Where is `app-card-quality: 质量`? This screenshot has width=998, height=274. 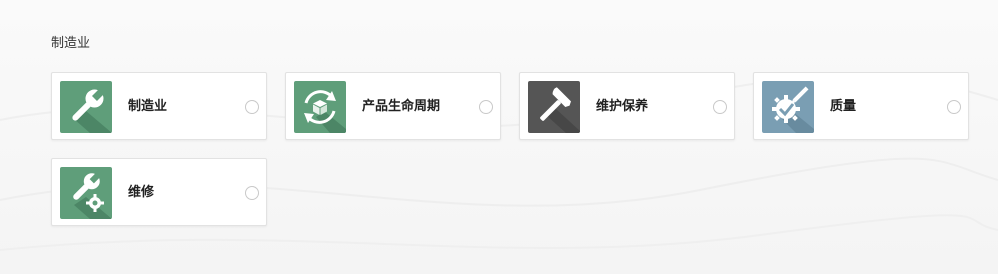 app-card-quality: 质量 is located at coordinates (861, 106).